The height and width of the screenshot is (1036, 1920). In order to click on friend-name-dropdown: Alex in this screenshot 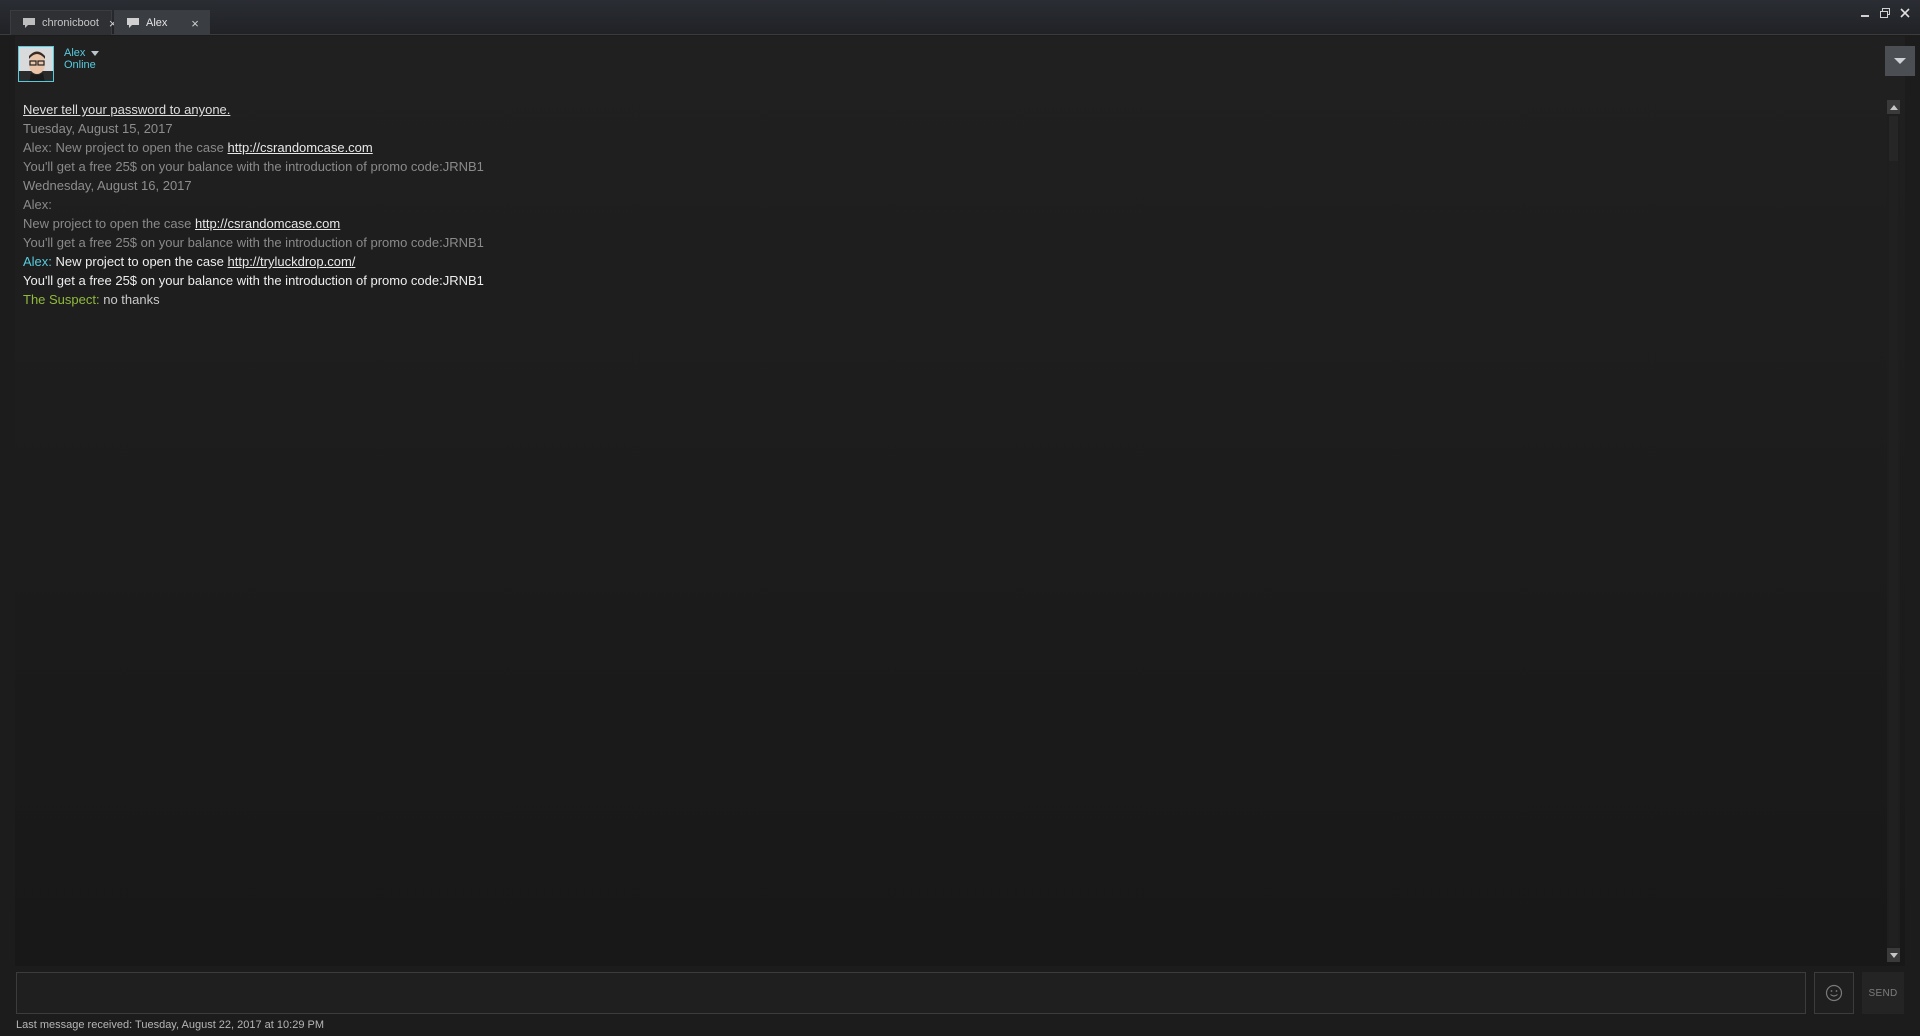, I will do `click(82, 53)`.